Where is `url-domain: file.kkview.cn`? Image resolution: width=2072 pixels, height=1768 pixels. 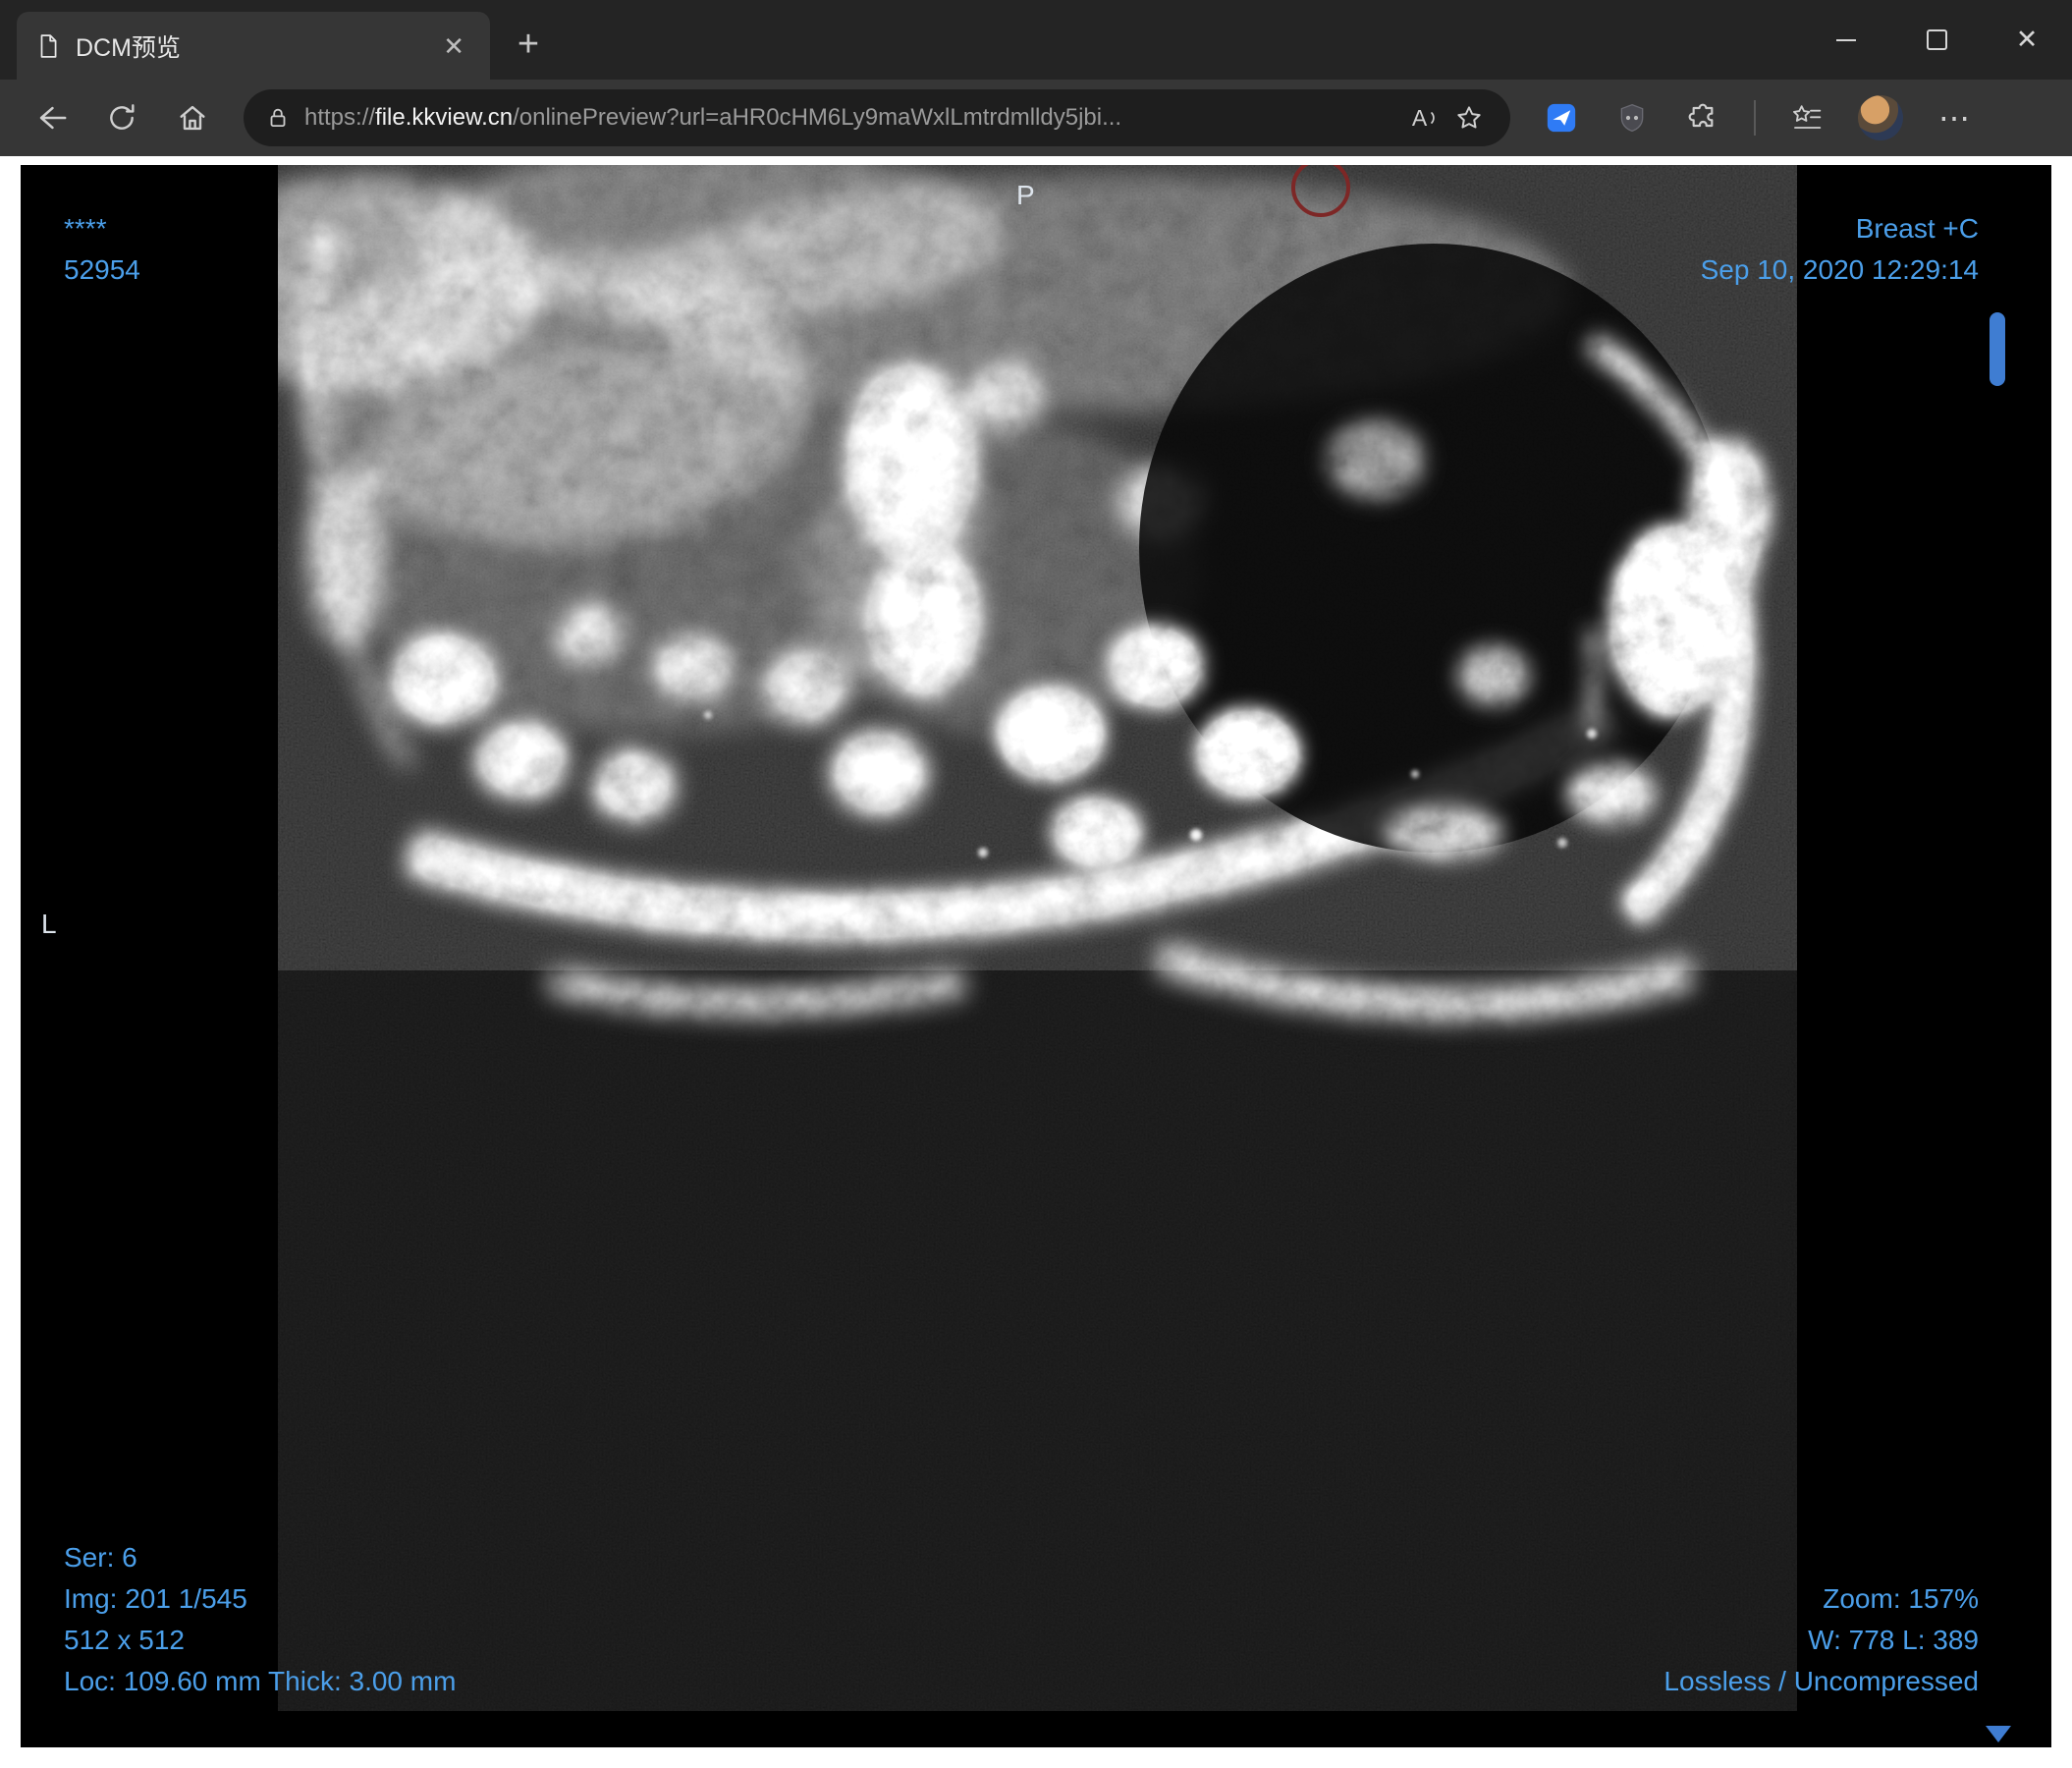 url-domain: file.kkview.cn is located at coordinates (444, 117).